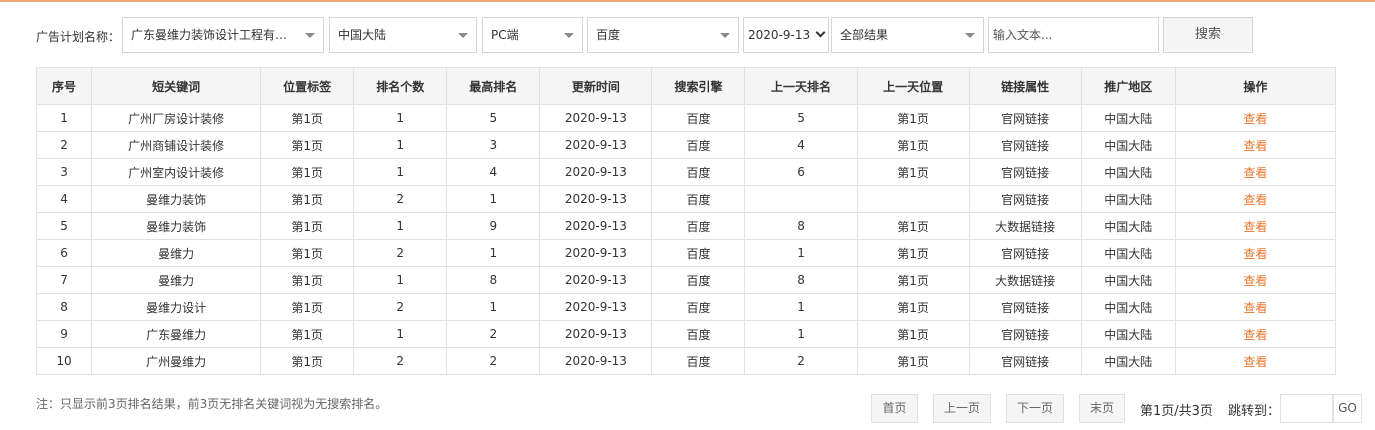 Image resolution: width=1375 pixels, height=430 pixels. I want to click on engine-select: 百度, so click(663, 35).